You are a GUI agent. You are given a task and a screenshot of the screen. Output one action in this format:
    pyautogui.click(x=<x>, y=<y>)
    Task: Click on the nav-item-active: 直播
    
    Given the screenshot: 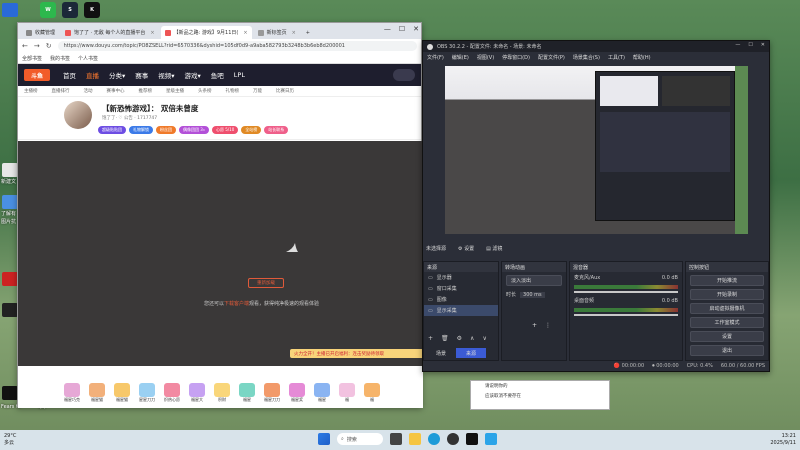 What is the action you would take?
    pyautogui.click(x=92, y=75)
    